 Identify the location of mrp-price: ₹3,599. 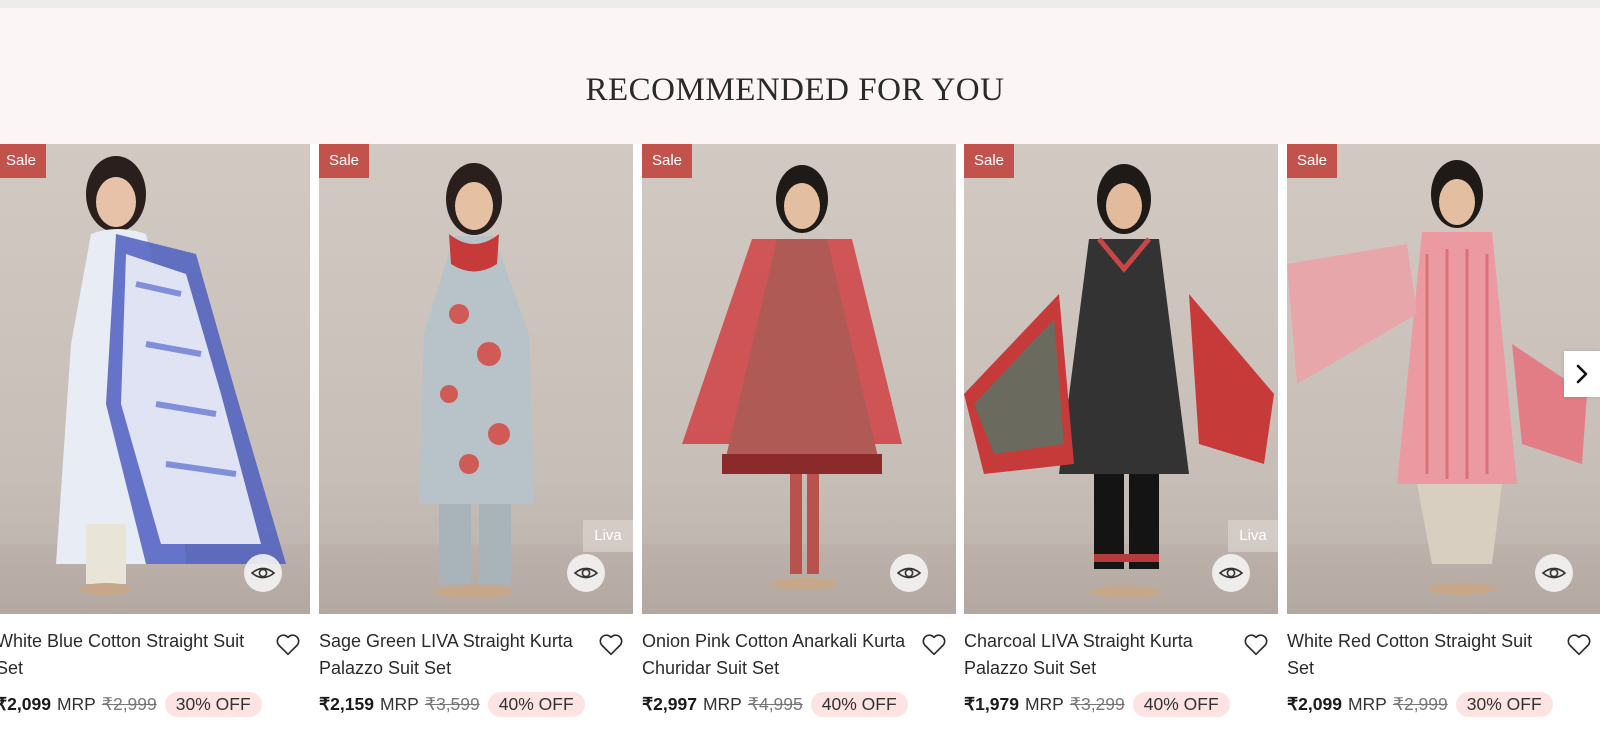
(452, 703).